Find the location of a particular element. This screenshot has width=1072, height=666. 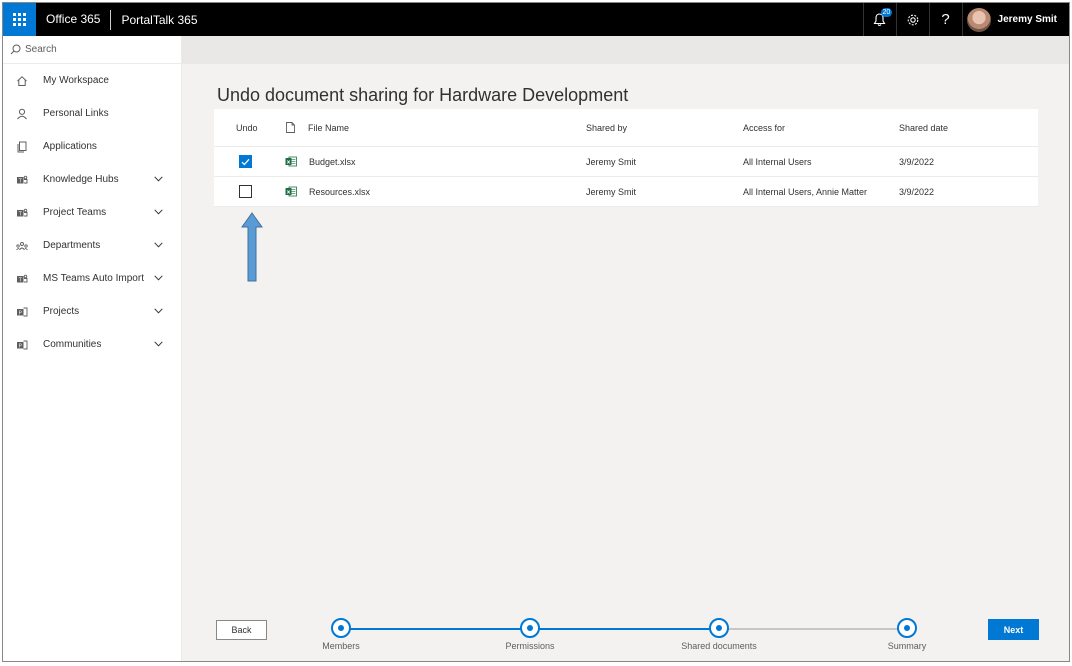

app-name: PortalTalk 365 is located at coordinates (154, 20).